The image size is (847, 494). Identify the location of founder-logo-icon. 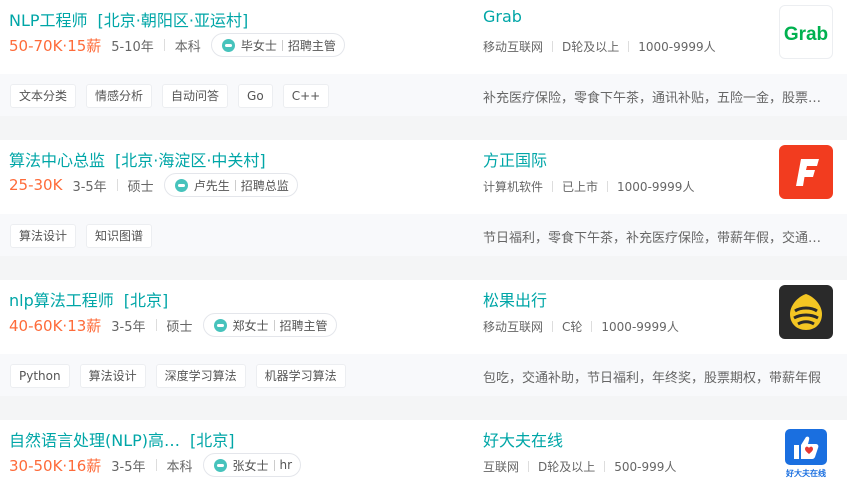
(807, 172).